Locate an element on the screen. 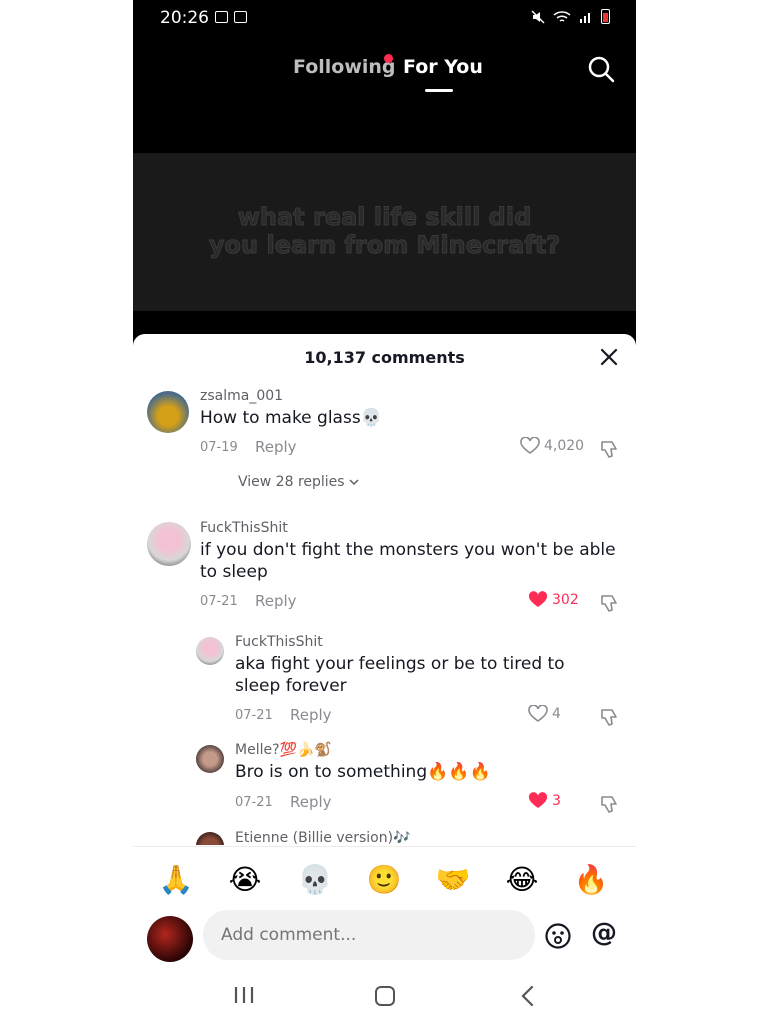 The height and width of the screenshot is (1024, 768). comment-input-row: @ is located at coordinates (384, 940).